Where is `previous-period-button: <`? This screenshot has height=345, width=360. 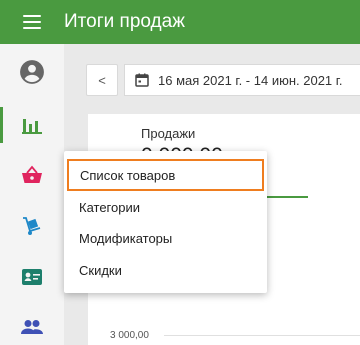 previous-period-button: < is located at coordinates (102, 80).